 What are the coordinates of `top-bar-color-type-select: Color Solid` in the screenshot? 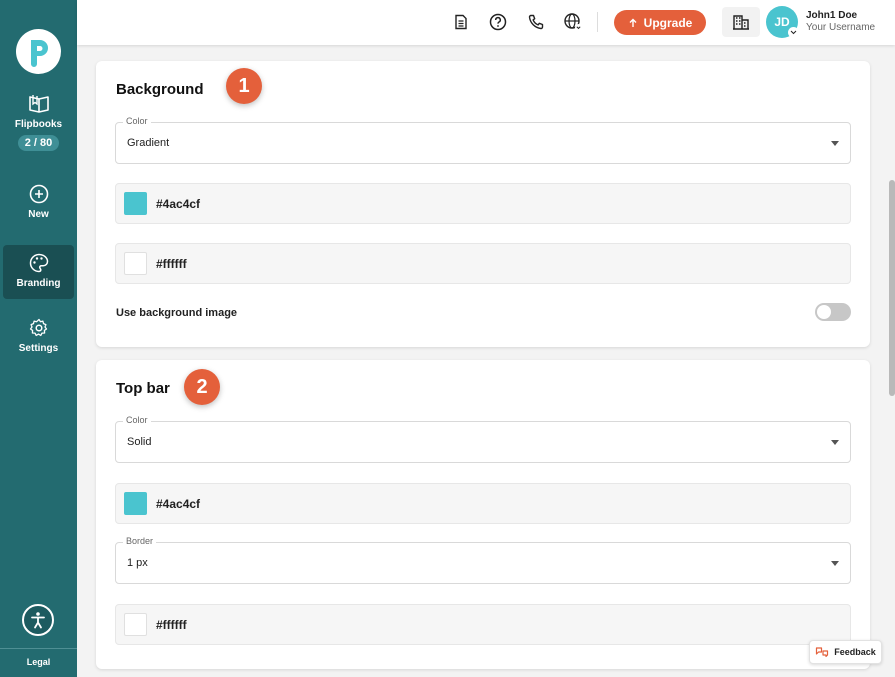 It's located at (483, 439).